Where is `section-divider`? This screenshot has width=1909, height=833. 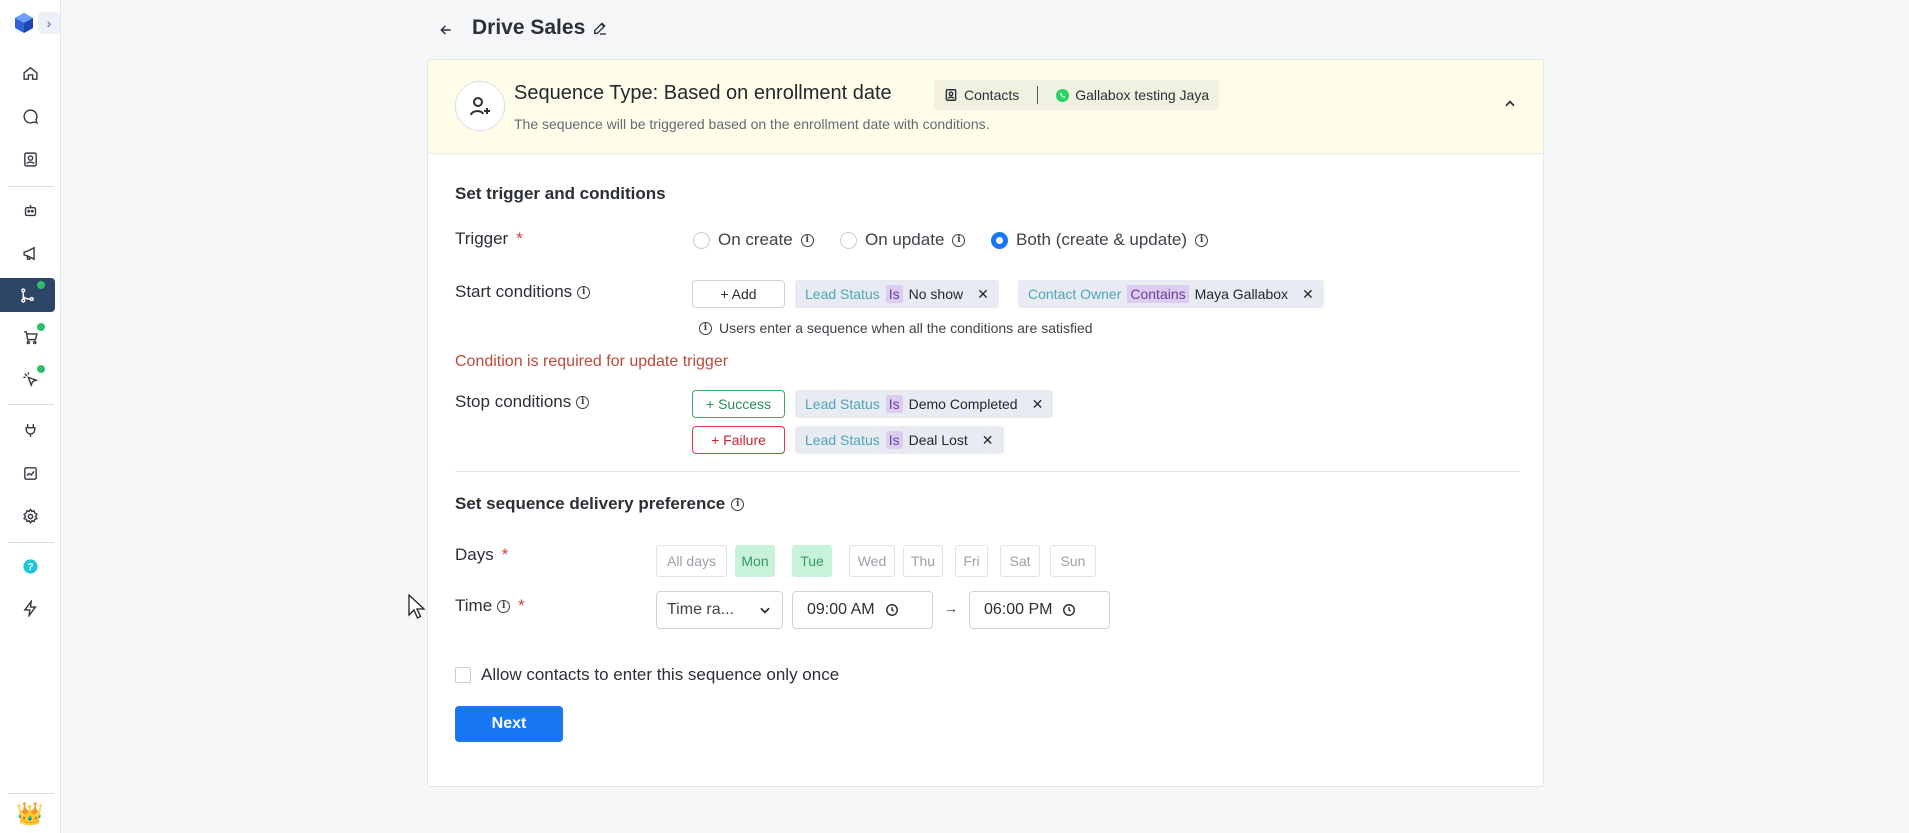
section-divider is located at coordinates (987, 471).